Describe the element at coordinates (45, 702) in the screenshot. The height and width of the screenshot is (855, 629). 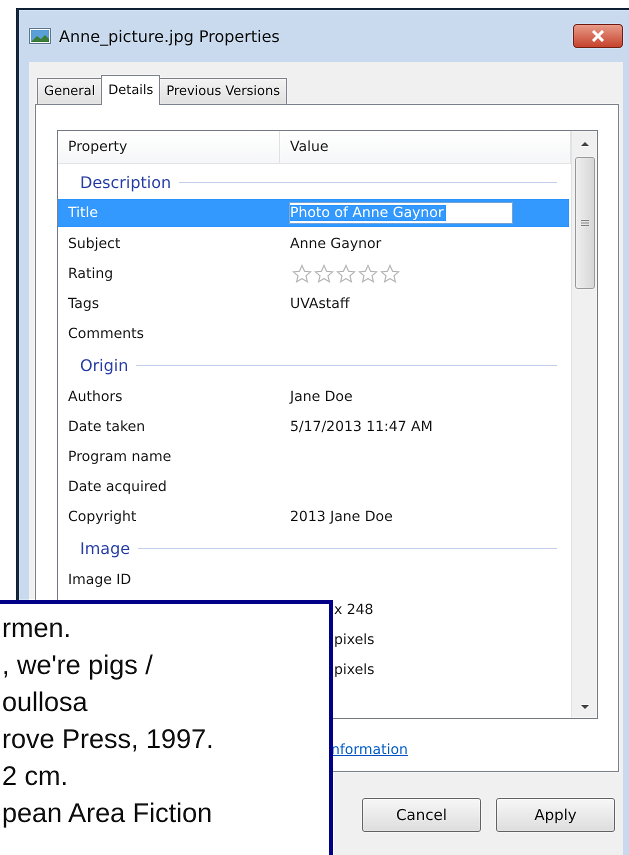
I see `overlay-text-line: oullosa` at that location.